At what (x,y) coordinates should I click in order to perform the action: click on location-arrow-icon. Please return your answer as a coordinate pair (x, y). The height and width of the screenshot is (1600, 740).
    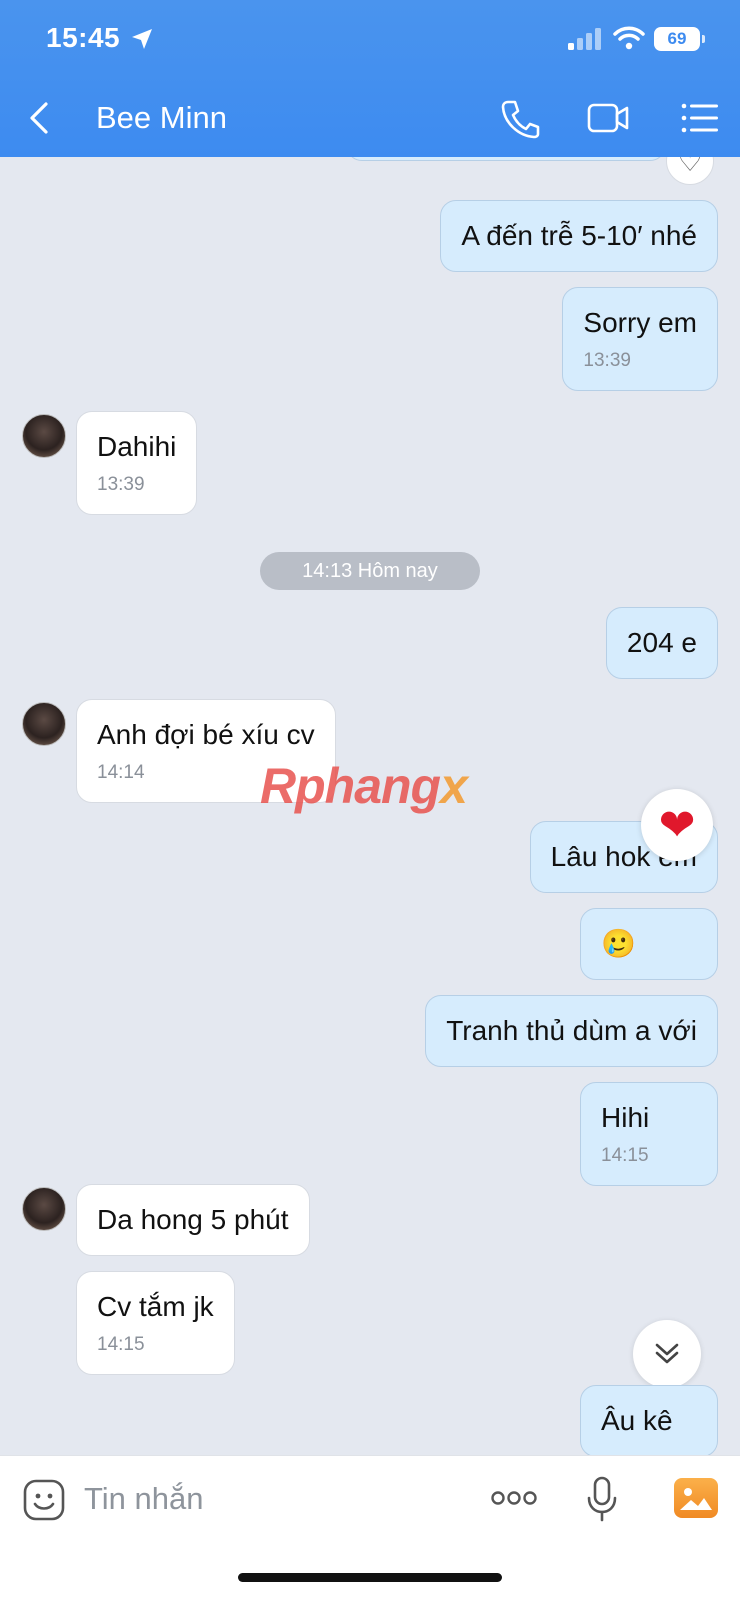
    Looking at the image, I should click on (142, 39).